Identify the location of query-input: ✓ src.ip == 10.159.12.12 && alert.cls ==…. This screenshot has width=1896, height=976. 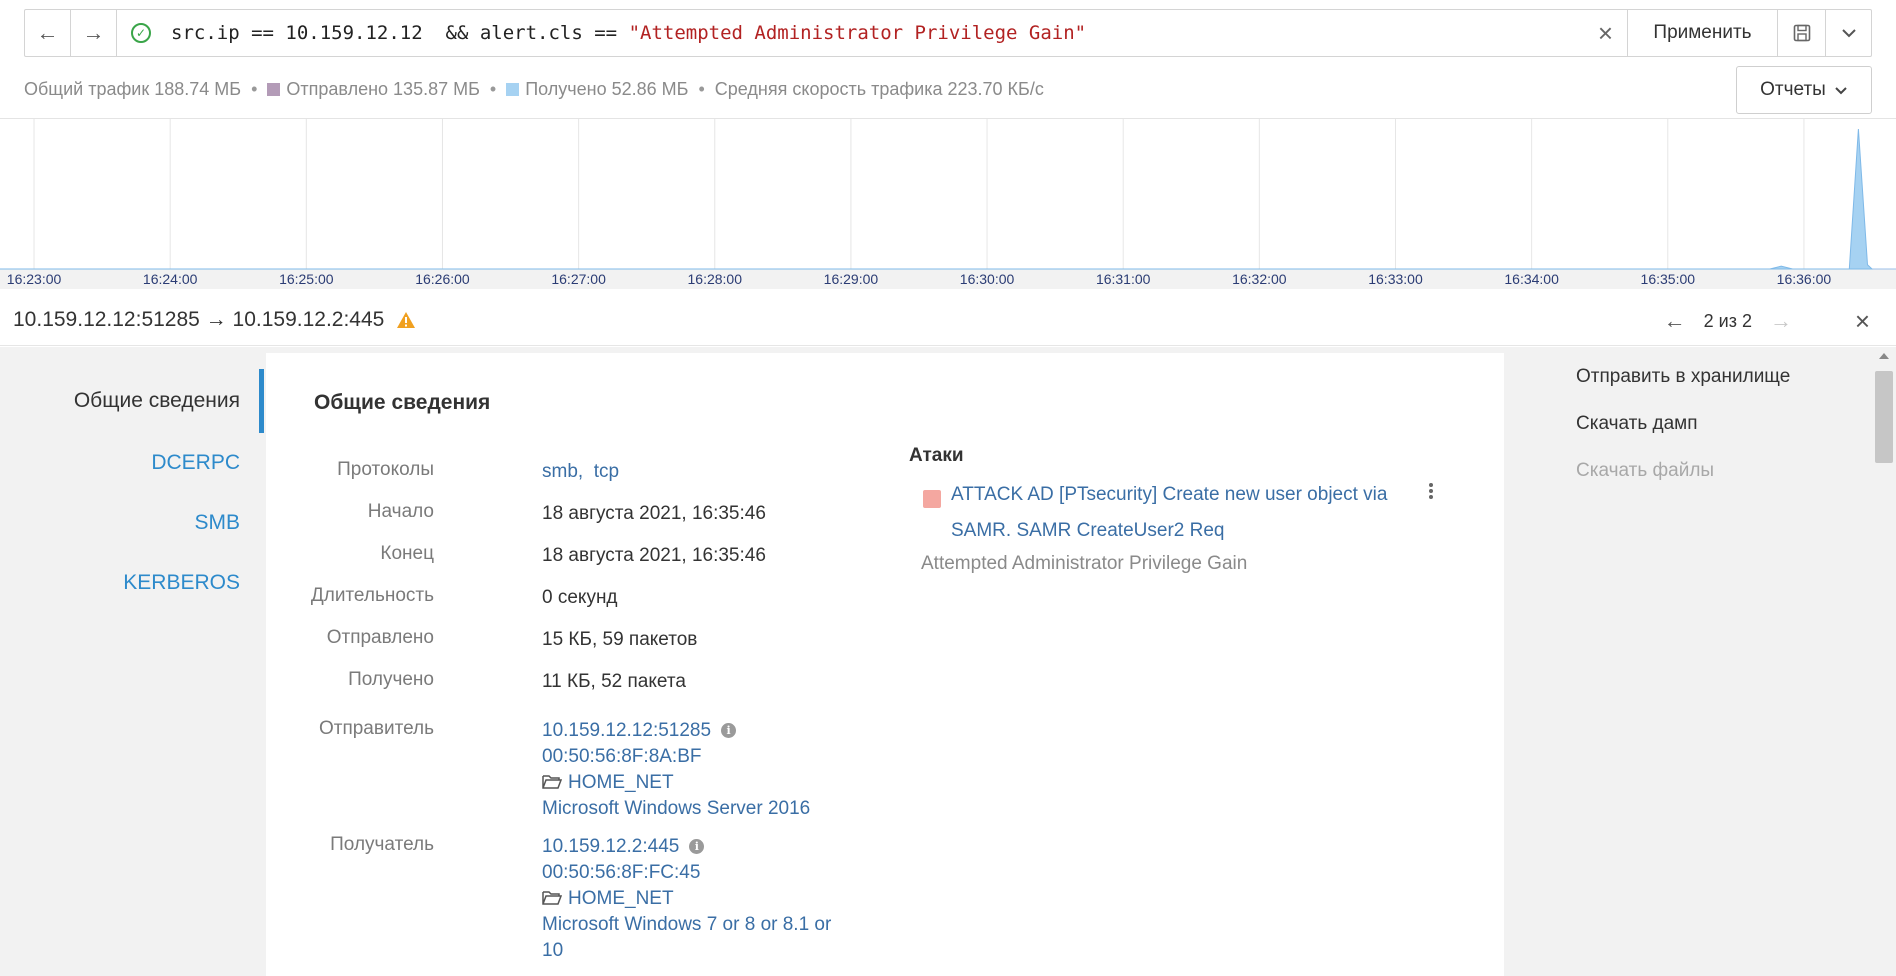
(872, 33).